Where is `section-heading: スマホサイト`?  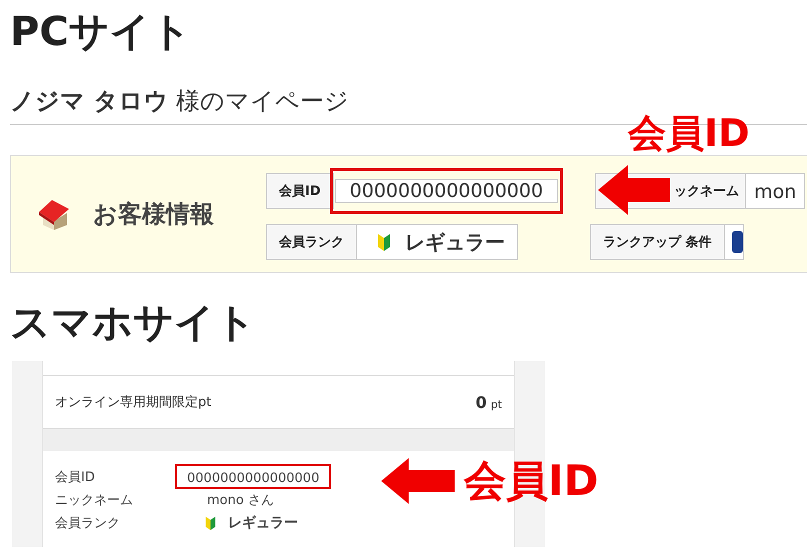 section-heading: スマホサイト is located at coordinates (133, 323).